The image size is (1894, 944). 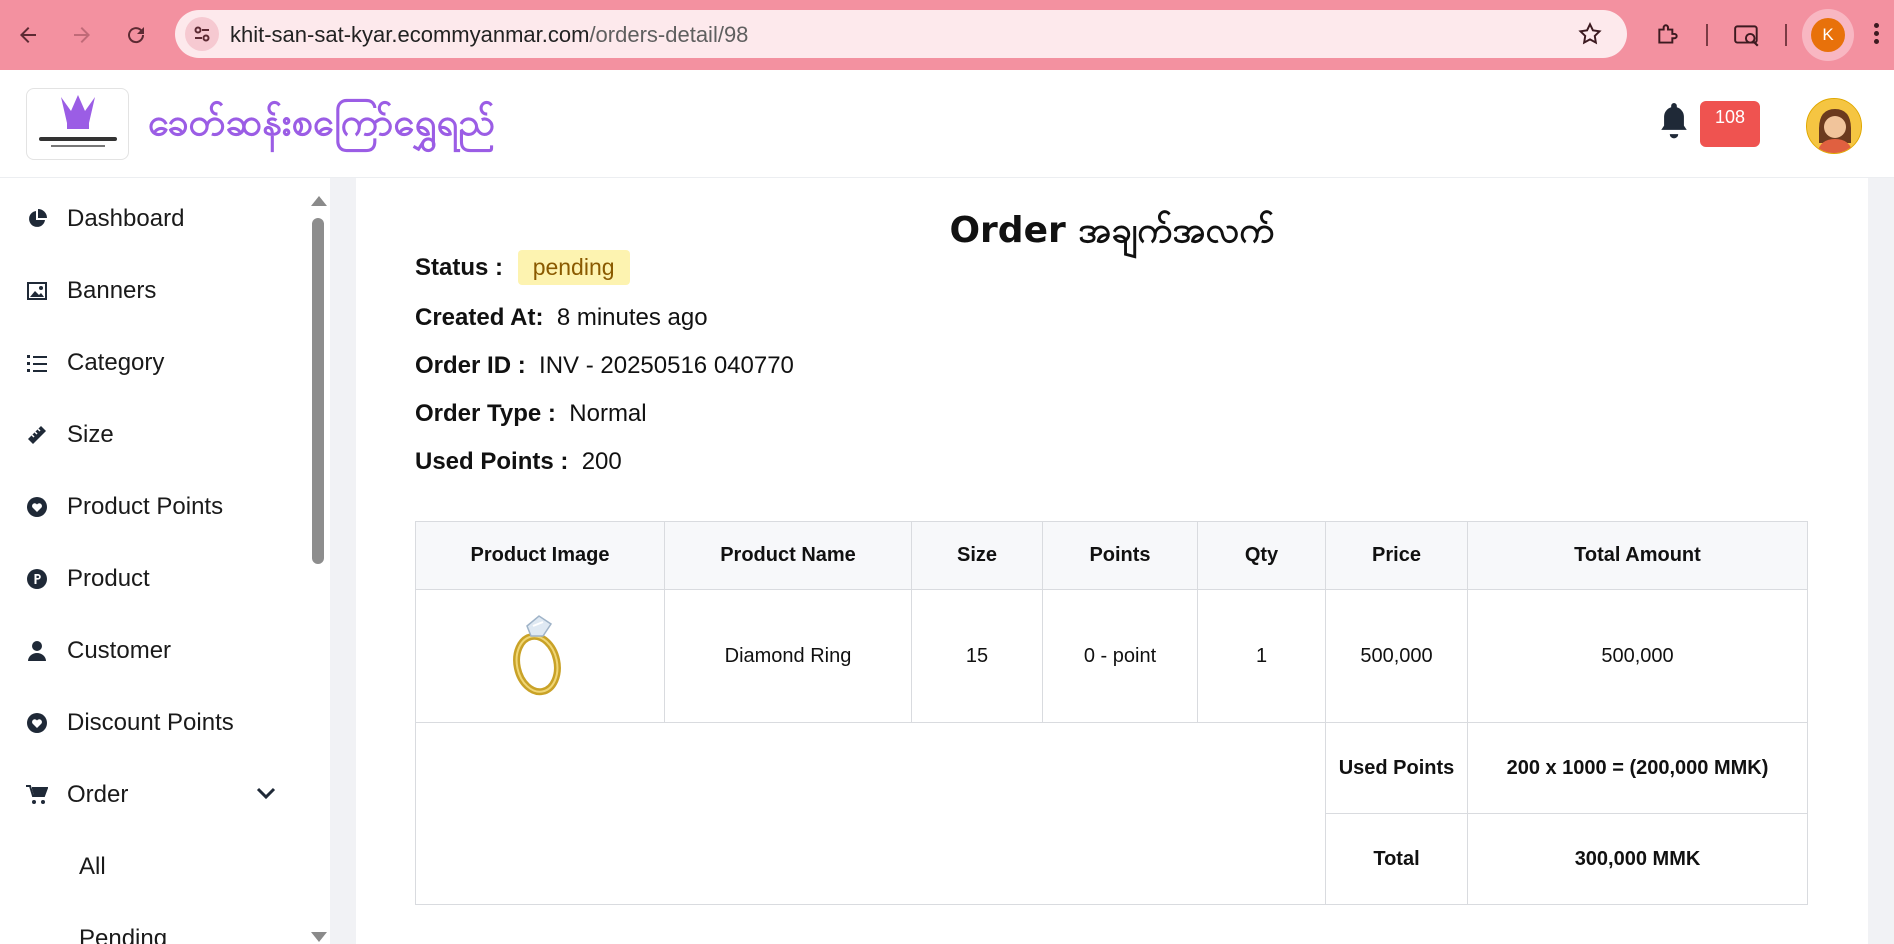 What do you see at coordinates (1396, 555) in the screenshot?
I see `column-header: Price` at bounding box center [1396, 555].